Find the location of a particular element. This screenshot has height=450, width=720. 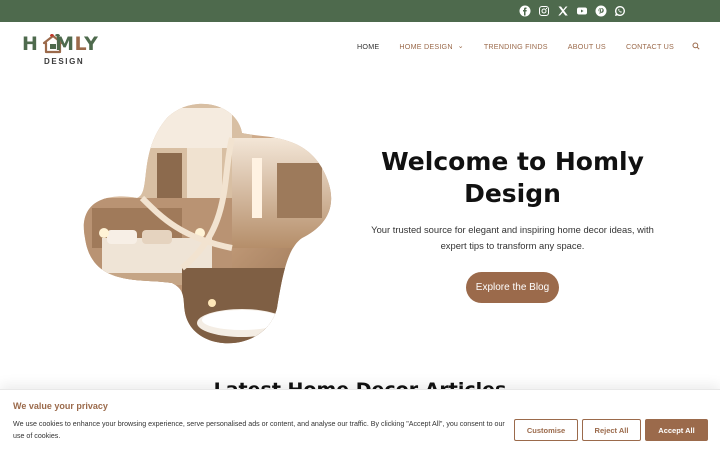

pinterest-icon is located at coordinates (600, 10).